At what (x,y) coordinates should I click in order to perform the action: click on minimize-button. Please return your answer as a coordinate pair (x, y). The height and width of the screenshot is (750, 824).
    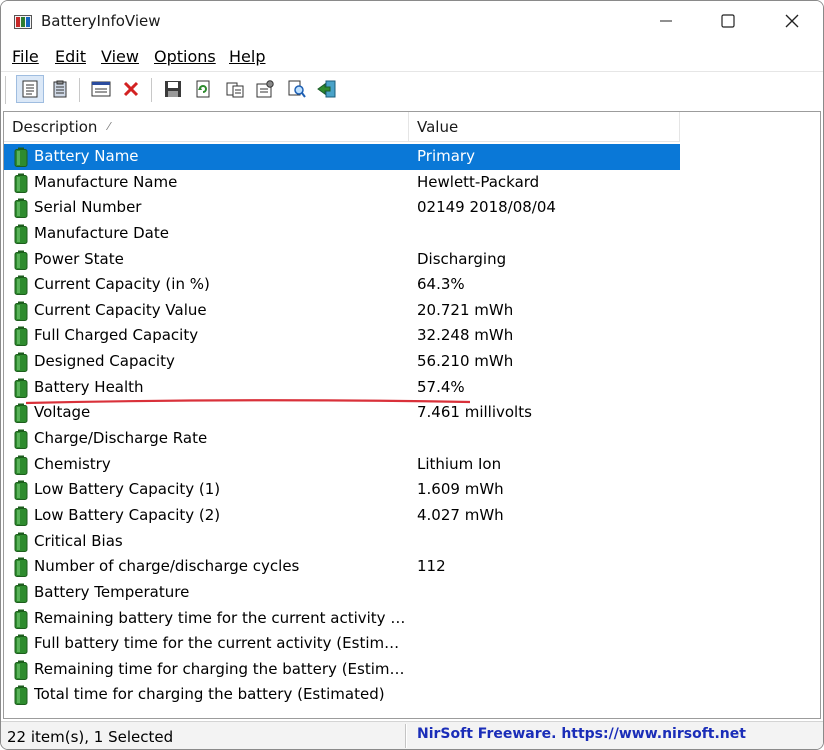
    Looking at the image, I should click on (666, 21).